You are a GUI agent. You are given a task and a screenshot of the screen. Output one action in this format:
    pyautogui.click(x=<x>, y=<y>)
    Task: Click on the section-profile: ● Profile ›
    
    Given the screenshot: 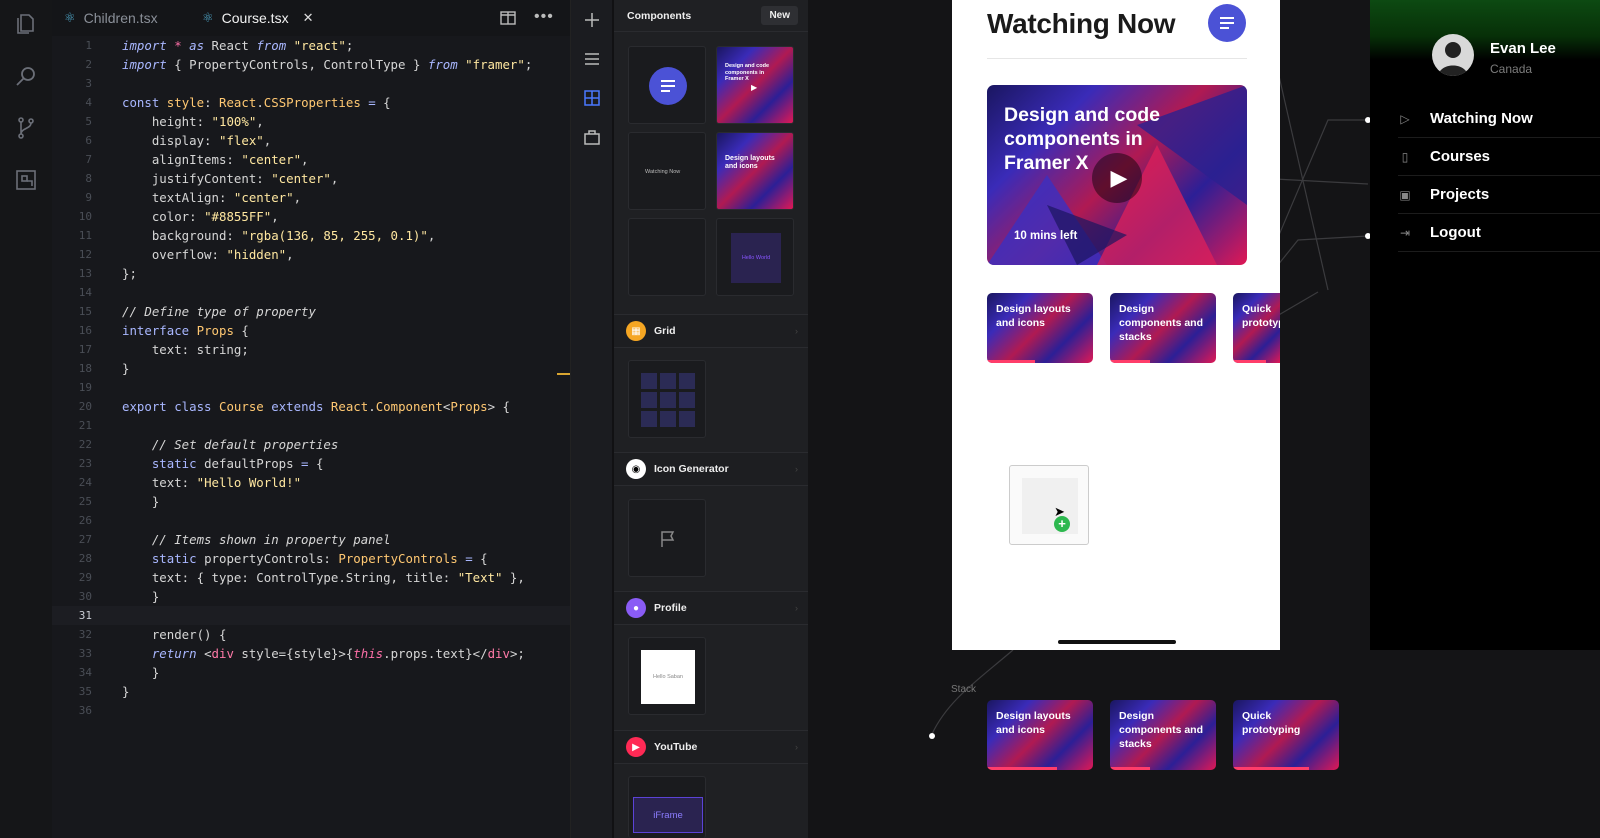 What is the action you would take?
    pyautogui.click(x=711, y=608)
    